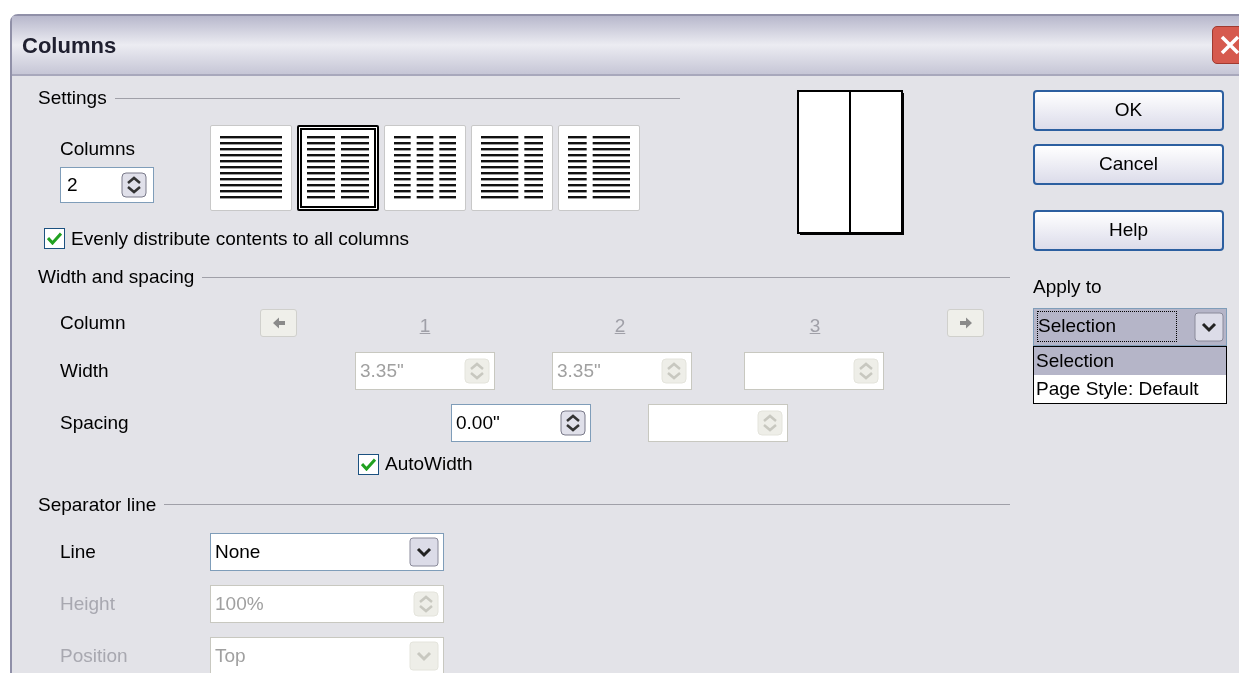  What do you see at coordinates (521, 423) in the screenshot?
I see `spin-field: 0.00"` at bounding box center [521, 423].